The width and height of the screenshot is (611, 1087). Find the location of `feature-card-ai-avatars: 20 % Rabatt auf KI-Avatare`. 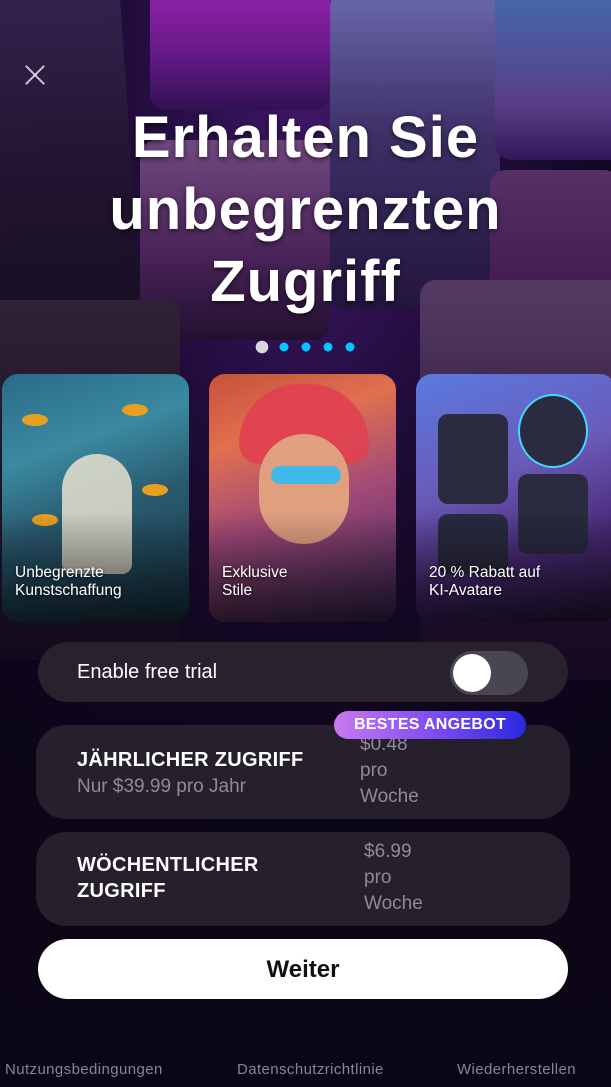

feature-card-ai-avatars: 20 % Rabatt auf KI-Avatare is located at coordinates (513, 498).